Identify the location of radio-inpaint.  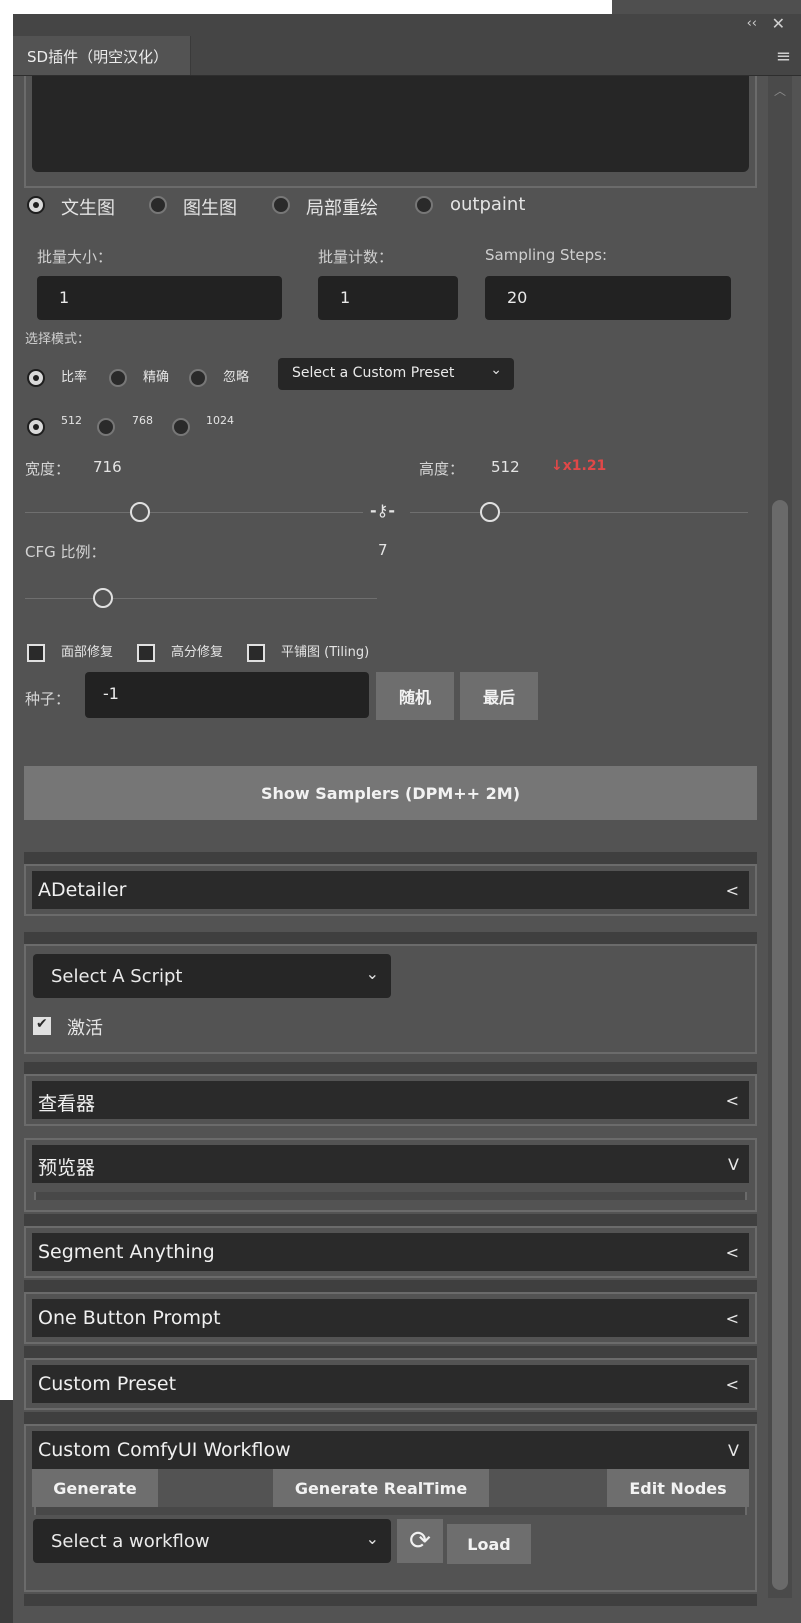
(281, 205).